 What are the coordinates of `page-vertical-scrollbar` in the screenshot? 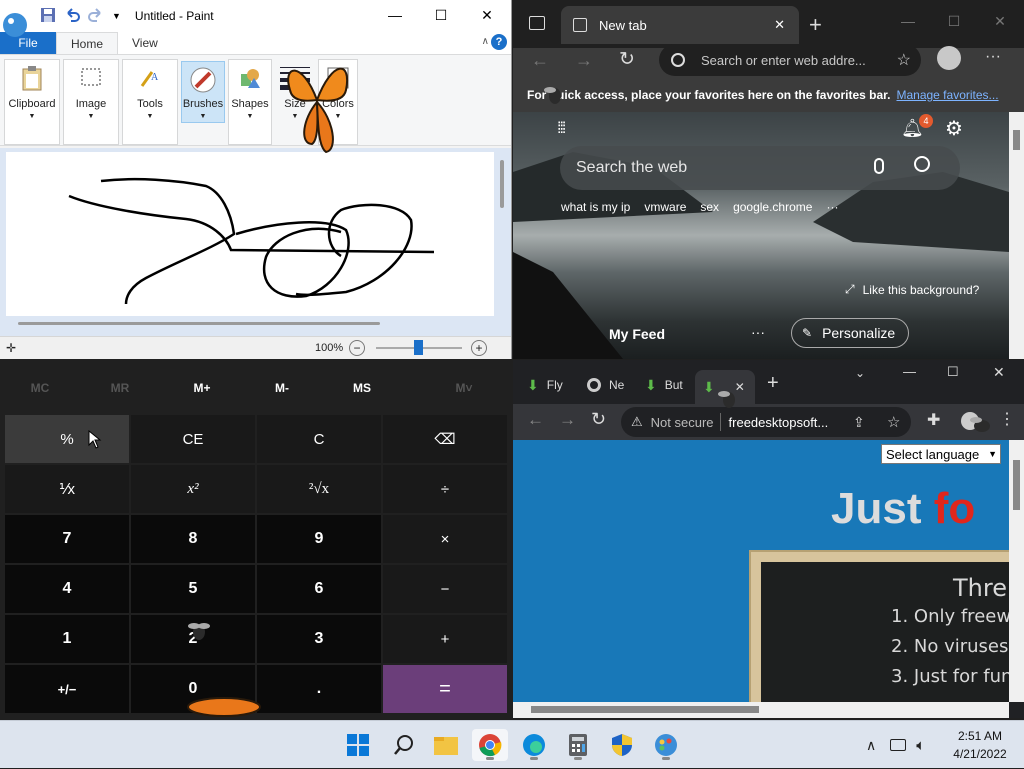 It's located at (1016, 571).